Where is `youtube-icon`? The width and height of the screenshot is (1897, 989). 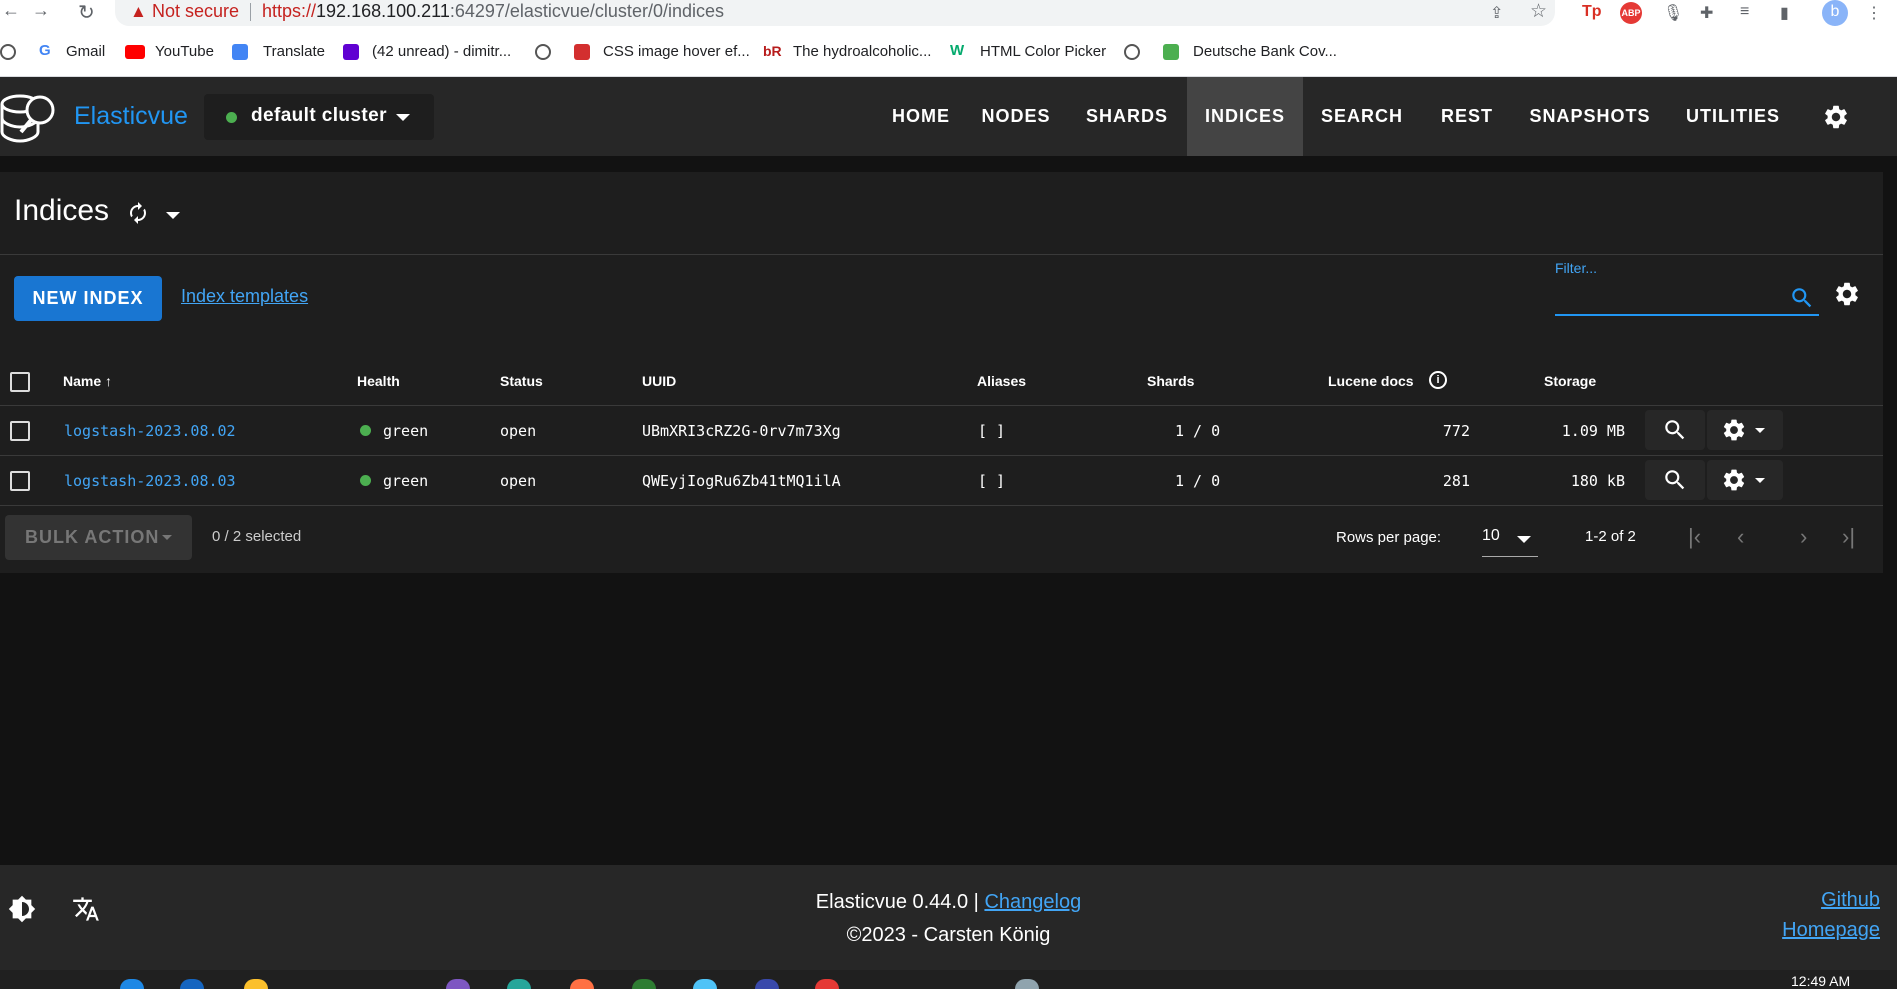
youtube-icon is located at coordinates (135, 52).